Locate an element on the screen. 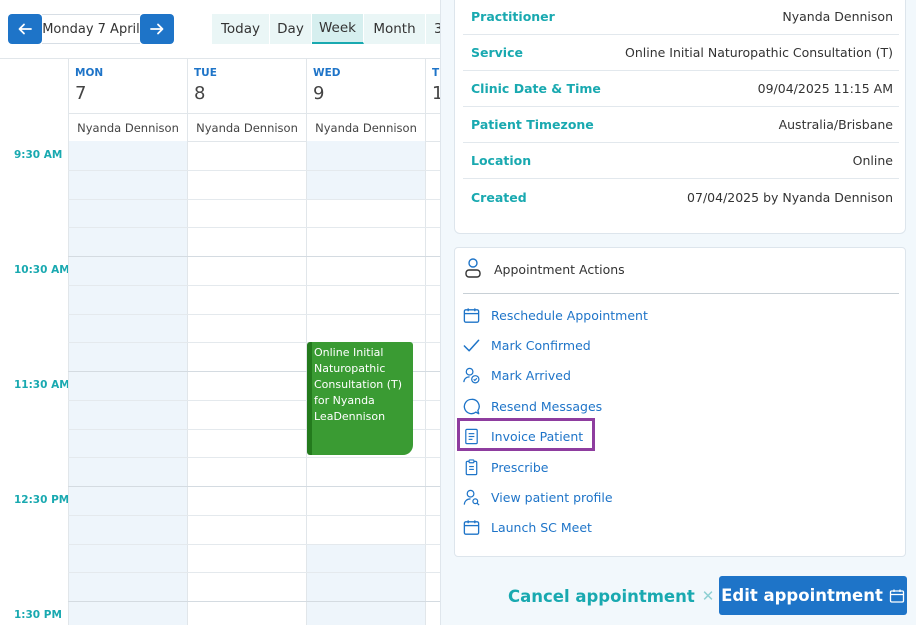 This screenshot has height=625, width=916. detail-row-created: Created 07/04/2025 by Nyanda Dennison is located at coordinates (681, 197).